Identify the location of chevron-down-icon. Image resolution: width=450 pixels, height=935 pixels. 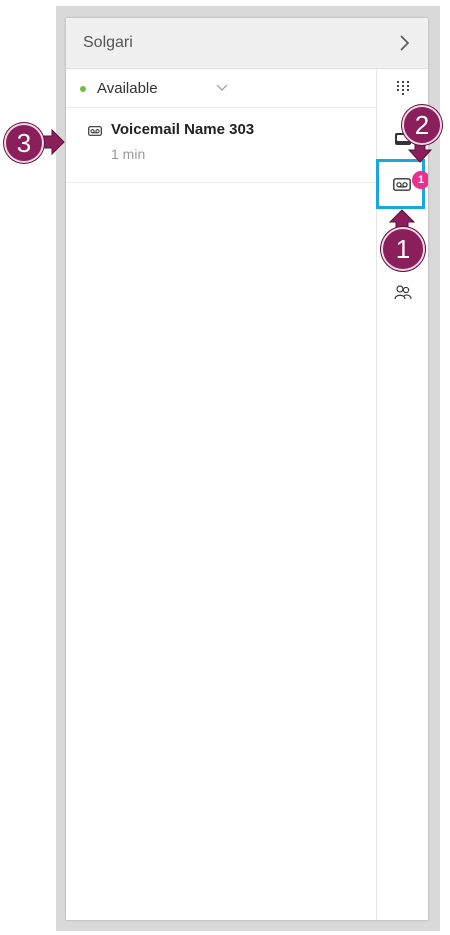
(222, 88).